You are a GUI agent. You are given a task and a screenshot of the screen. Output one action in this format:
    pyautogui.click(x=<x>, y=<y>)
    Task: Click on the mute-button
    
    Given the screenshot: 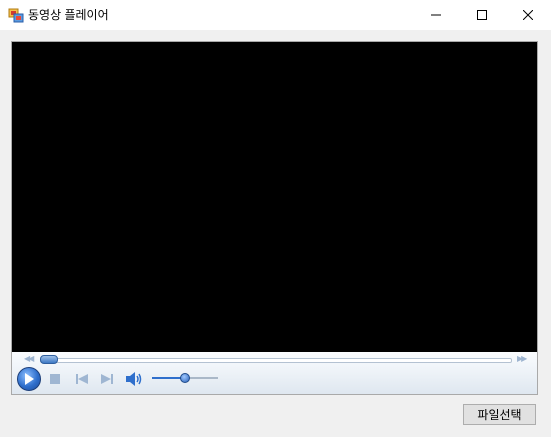 What is the action you would take?
    pyautogui.click(x=135, y=379)
    